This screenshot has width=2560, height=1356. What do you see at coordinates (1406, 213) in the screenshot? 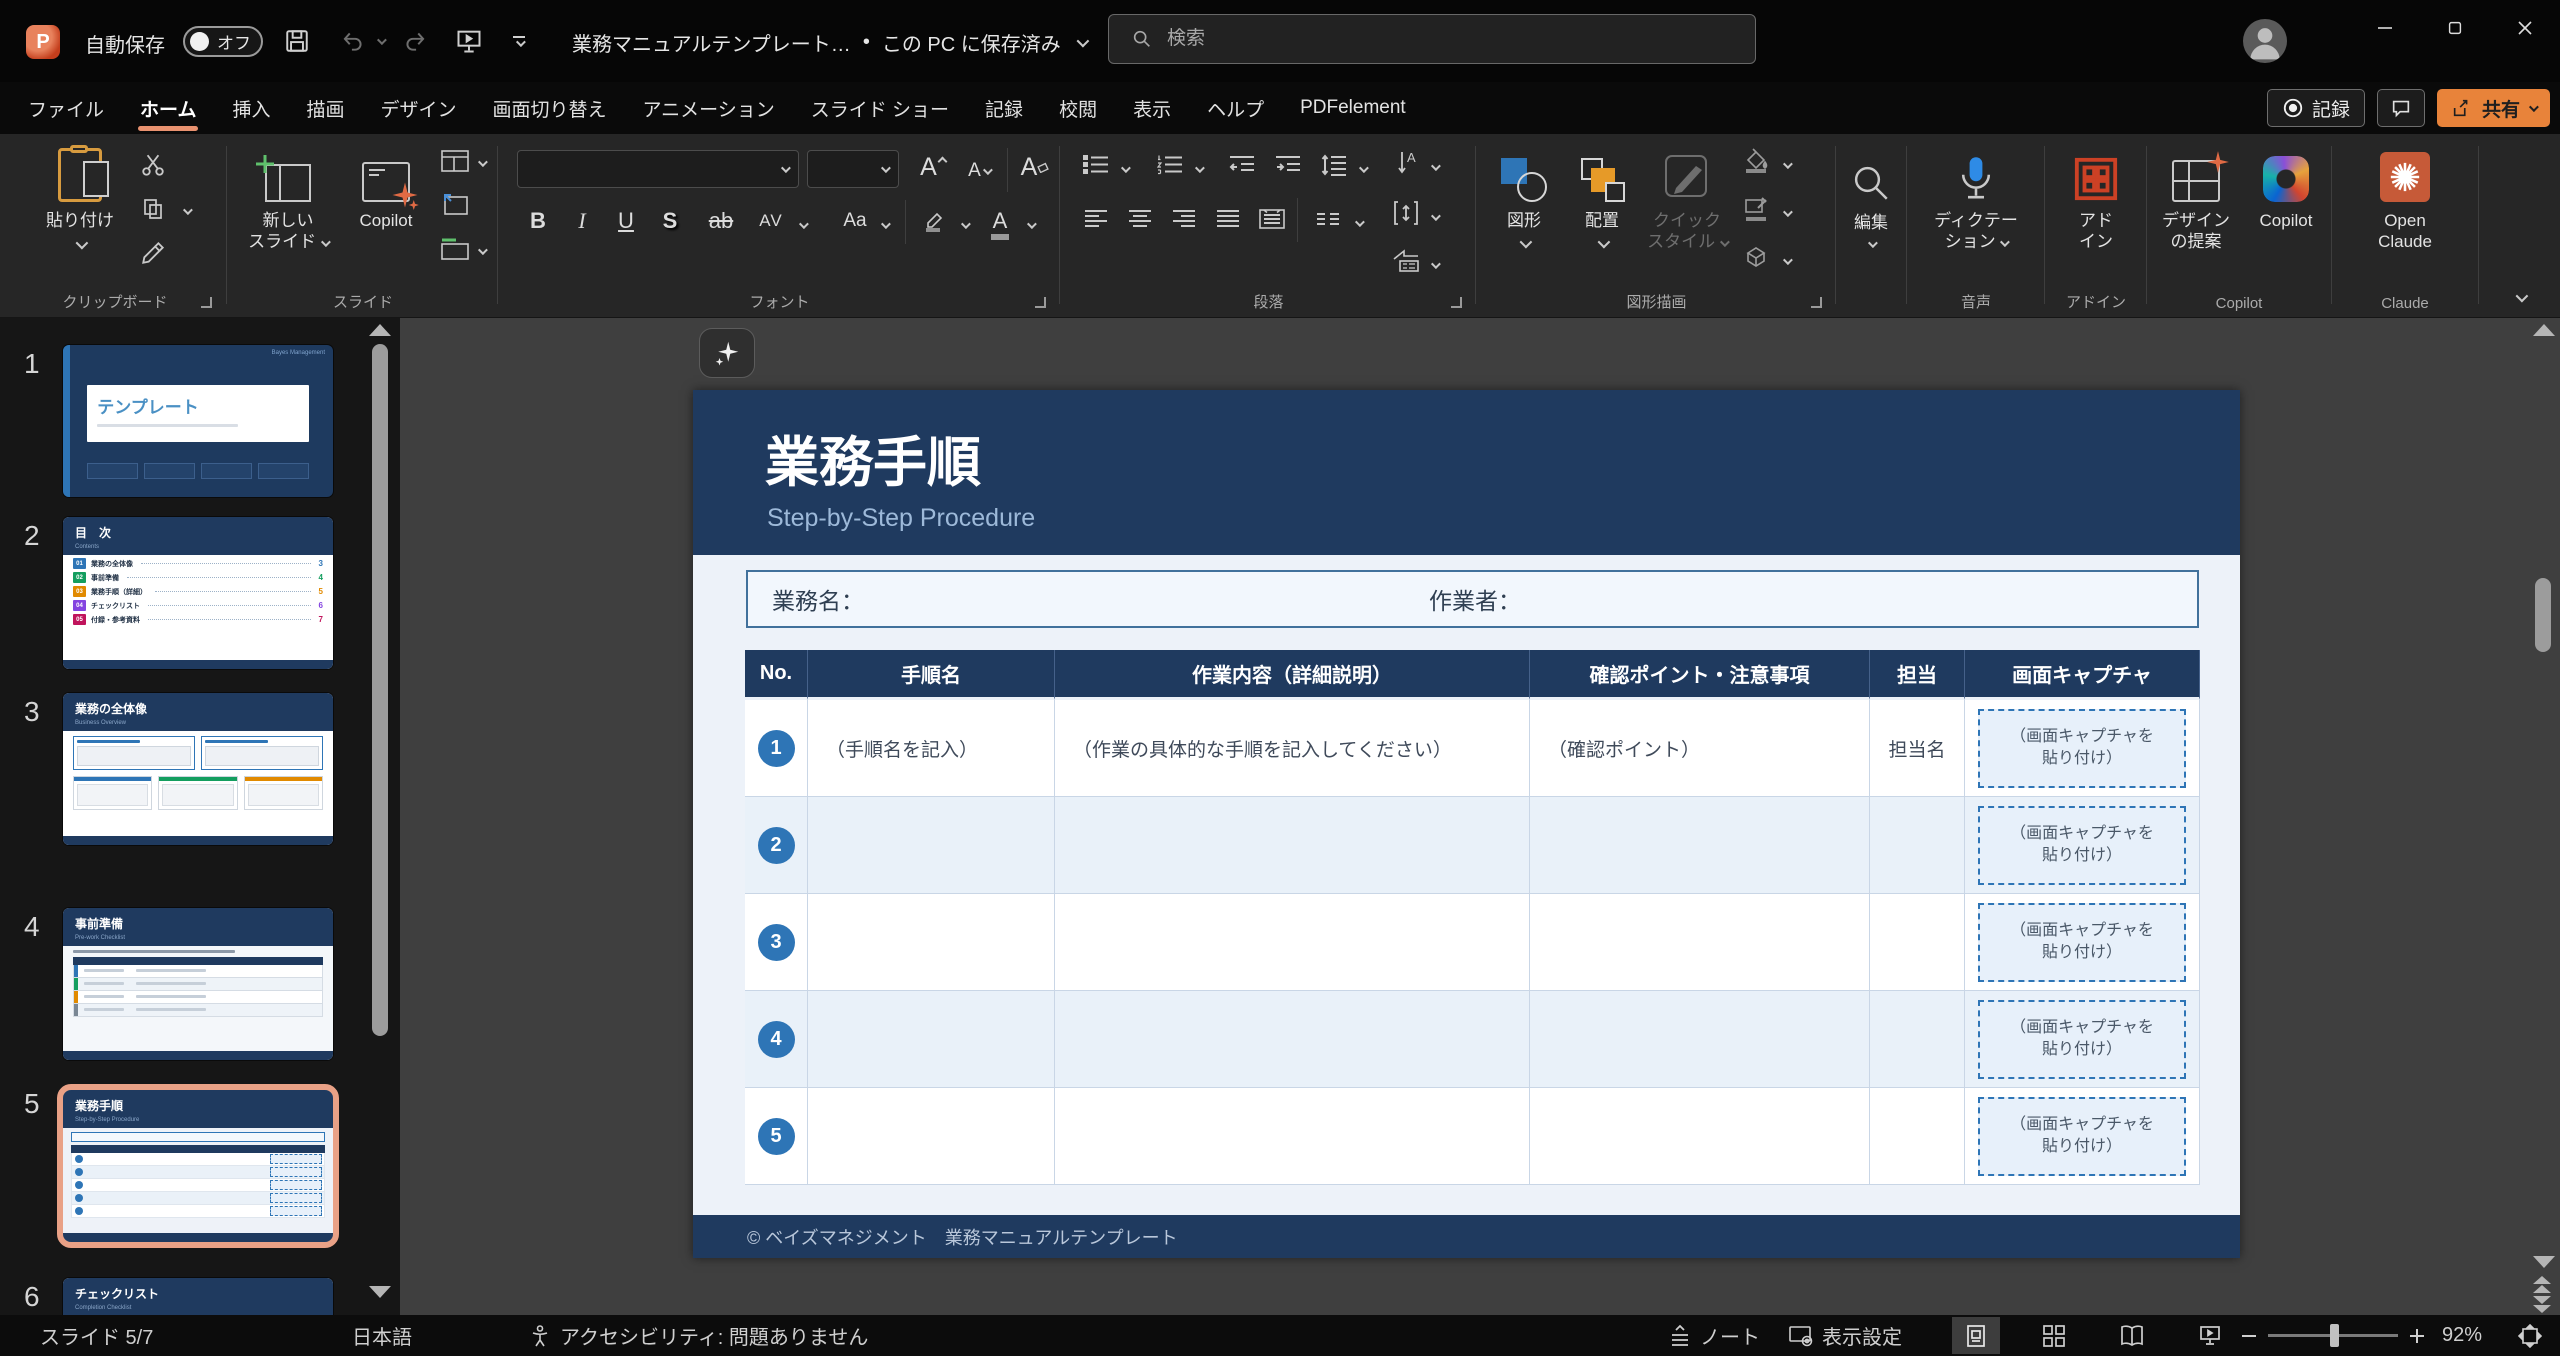
I see `align-text-button` at bounding box center [1406, 213].